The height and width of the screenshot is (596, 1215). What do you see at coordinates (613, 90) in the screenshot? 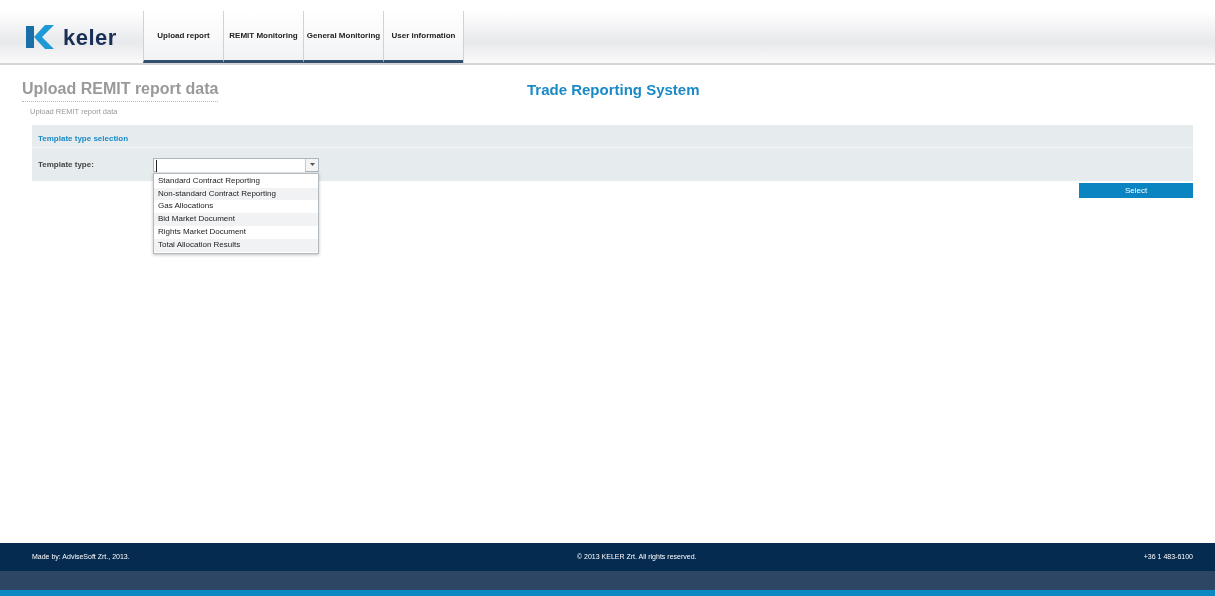
I see `system-title: Trade Reporting System` at bounding box center [613, 90].